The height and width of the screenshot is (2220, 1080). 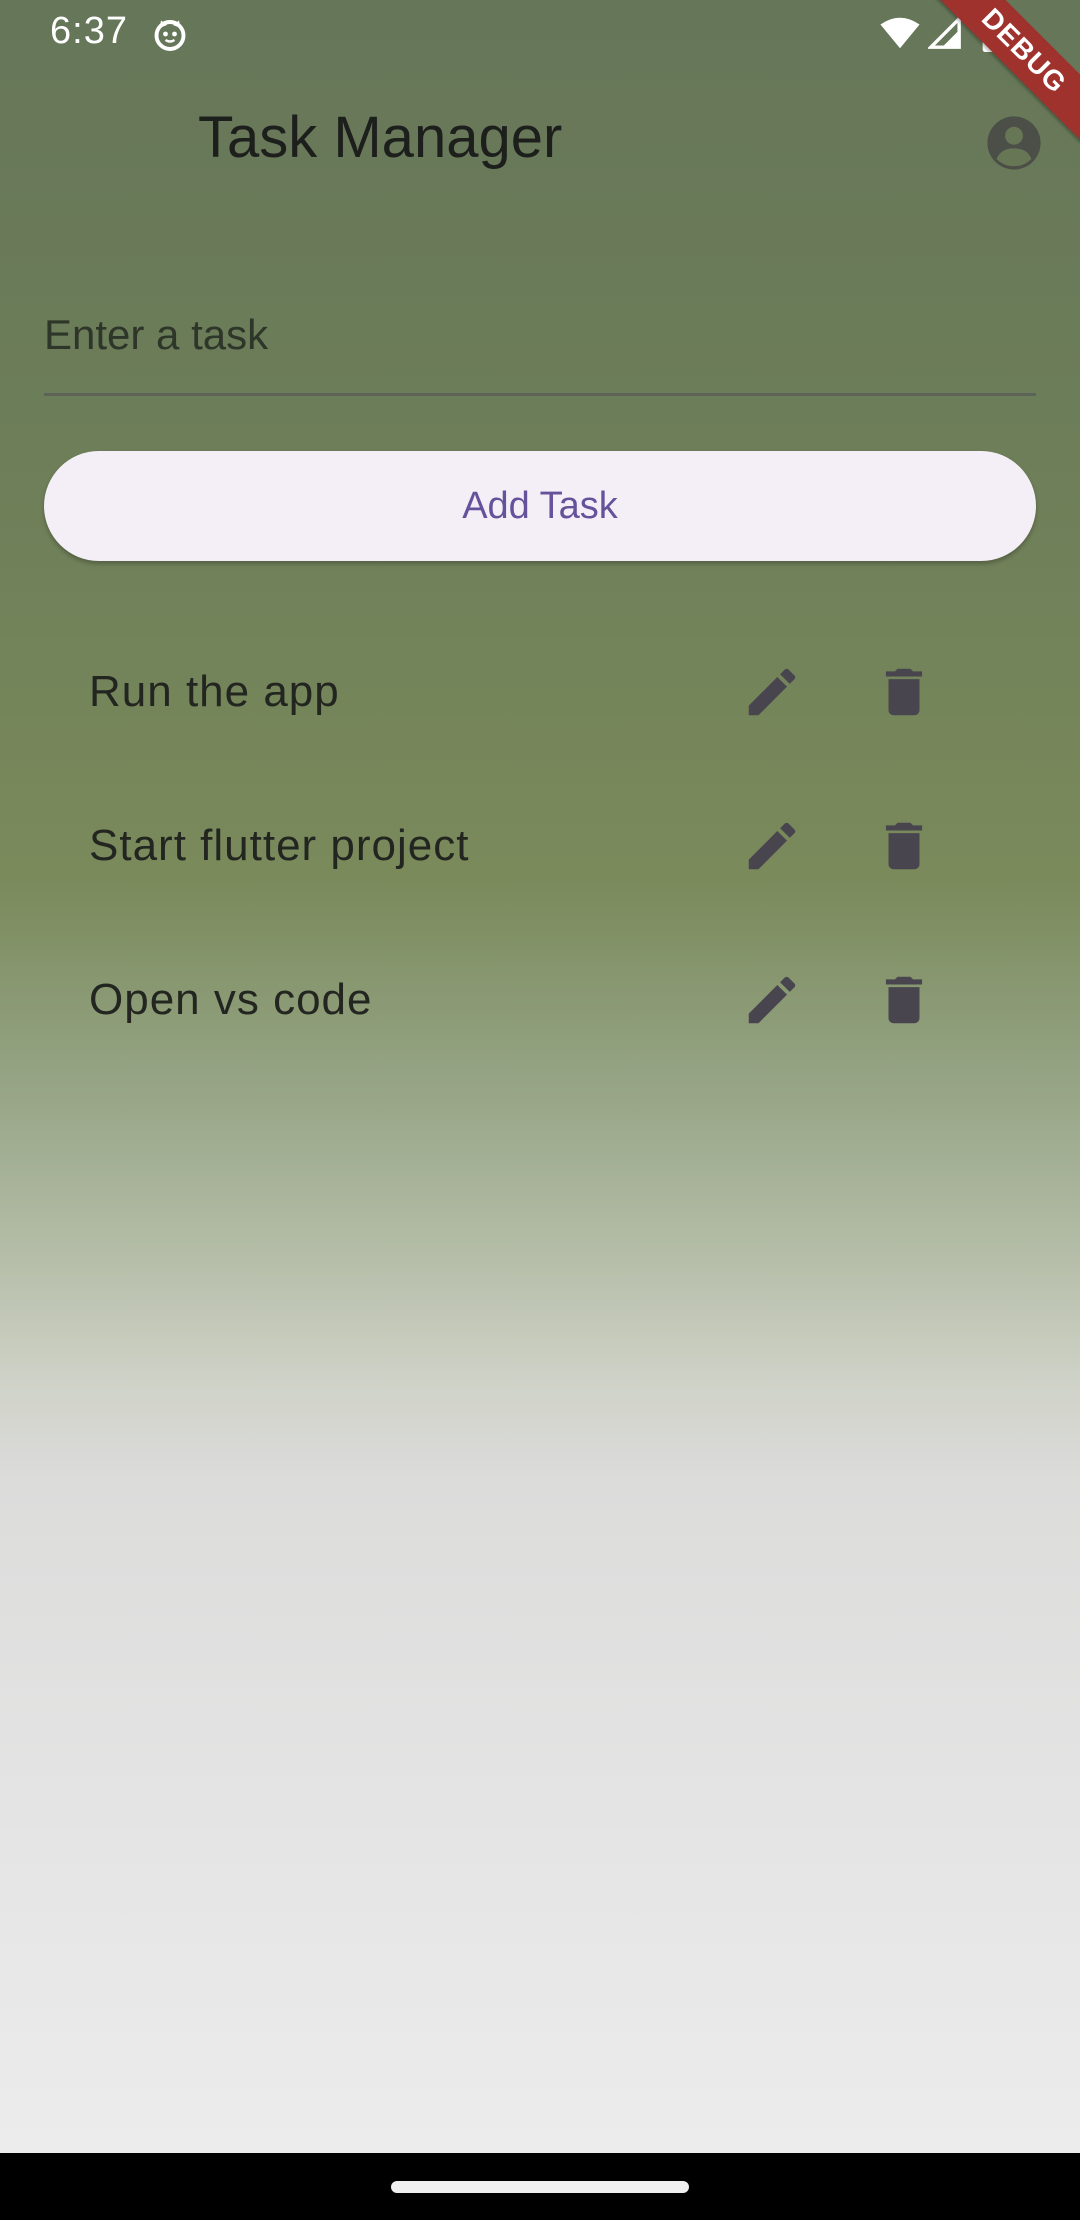 What do you see at coordinates (540, 346) in the screenshot?
I see `task-input` at bounding box center [540, 346].